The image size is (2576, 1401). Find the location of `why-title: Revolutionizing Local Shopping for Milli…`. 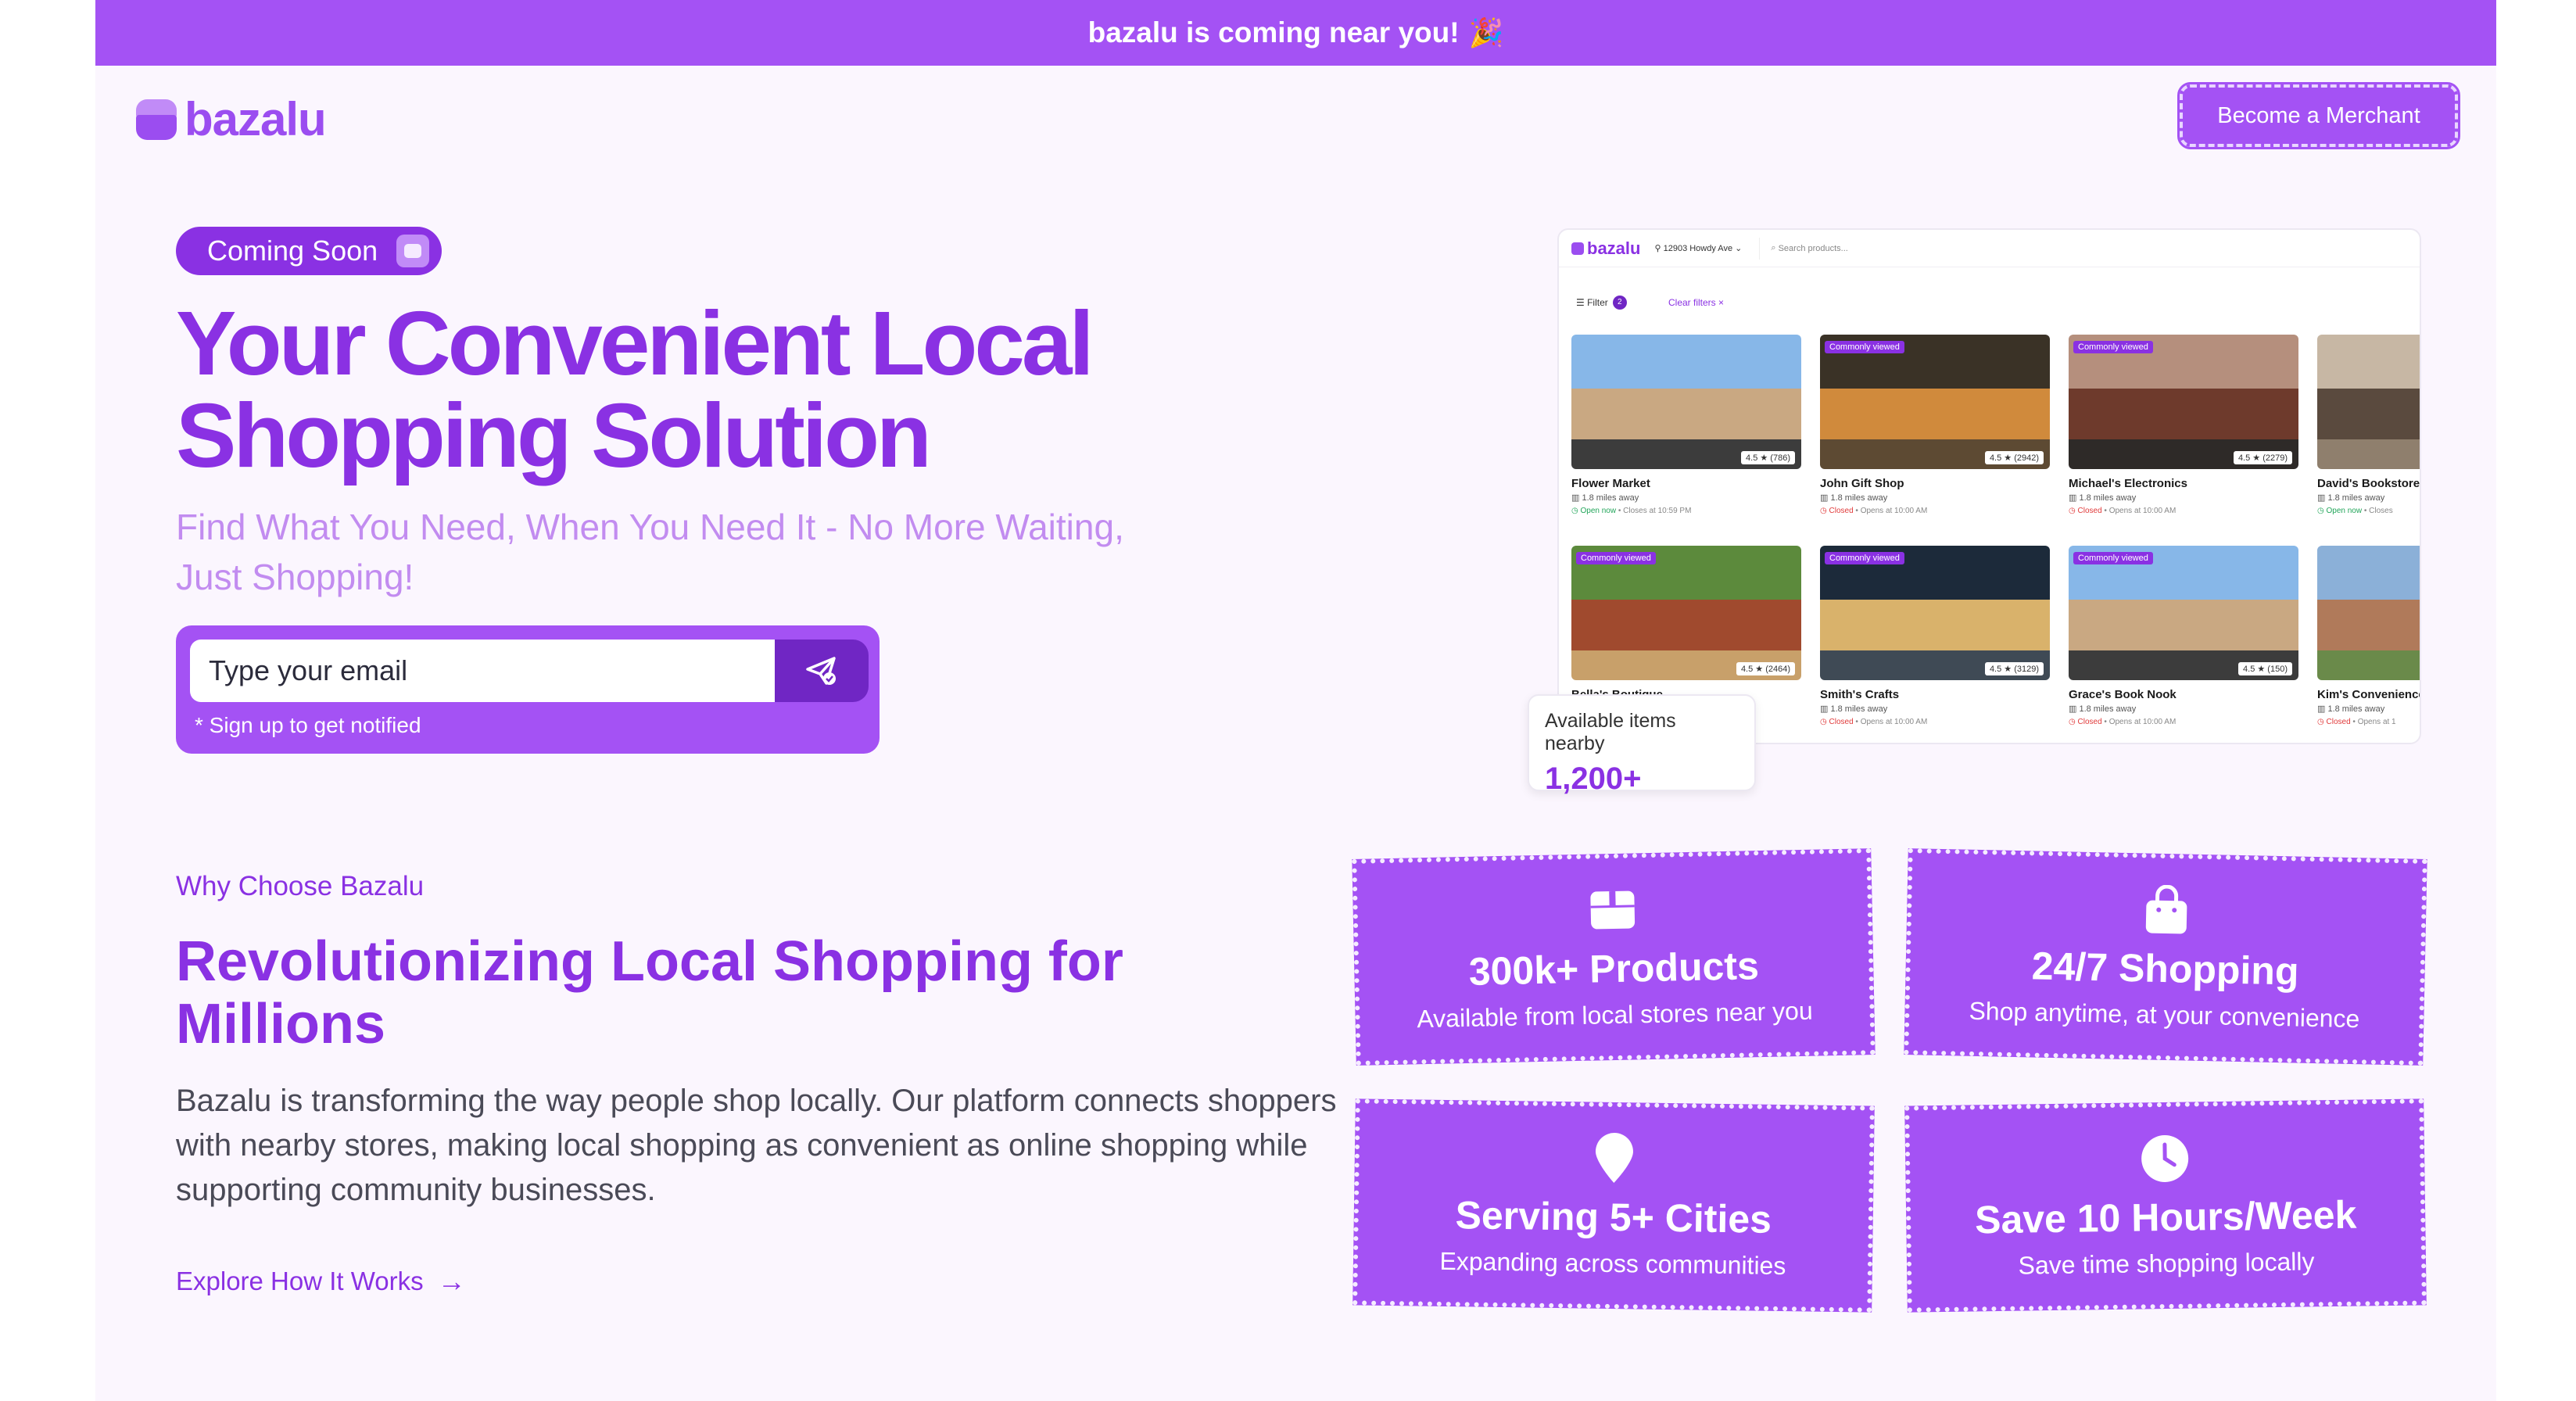

why-title: Revolutionizing Local Shopping for Milli… is located at coordinates (649, 992).